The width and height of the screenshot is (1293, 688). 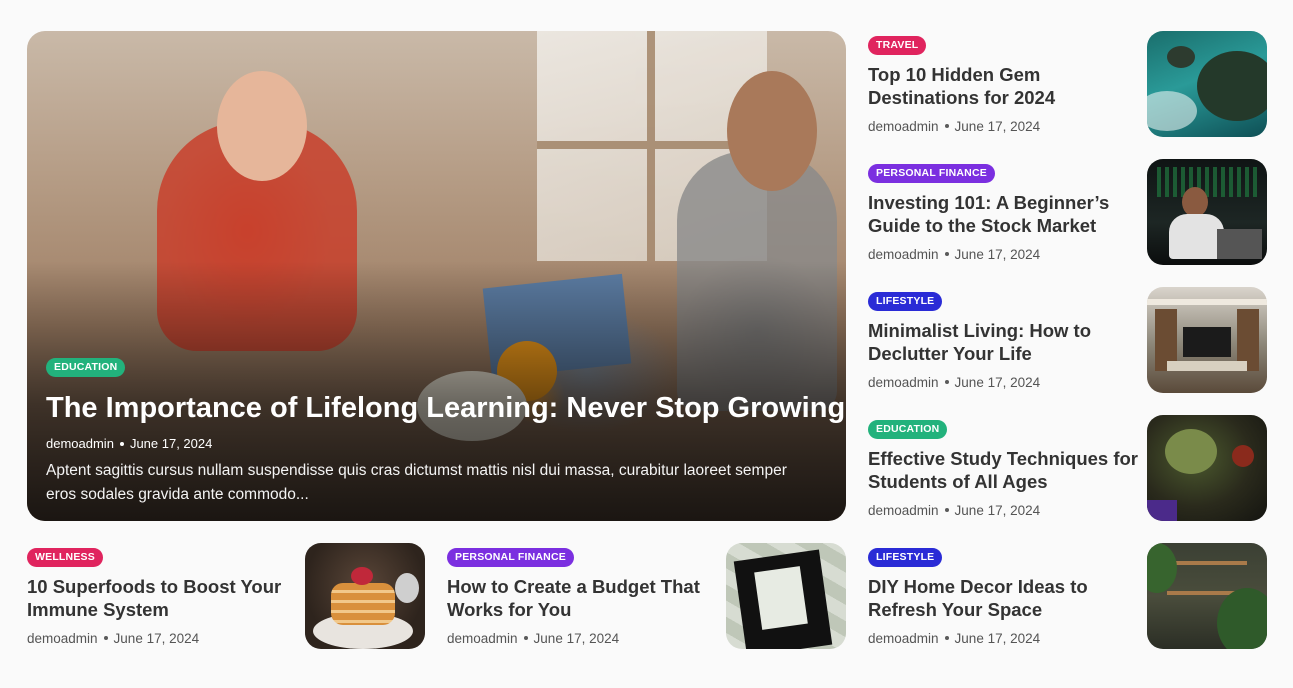 What do you see at coordinates (1207, 596) in the screenshot?
I see `plants-shelf-photo` at bounding box center [1207, 596].